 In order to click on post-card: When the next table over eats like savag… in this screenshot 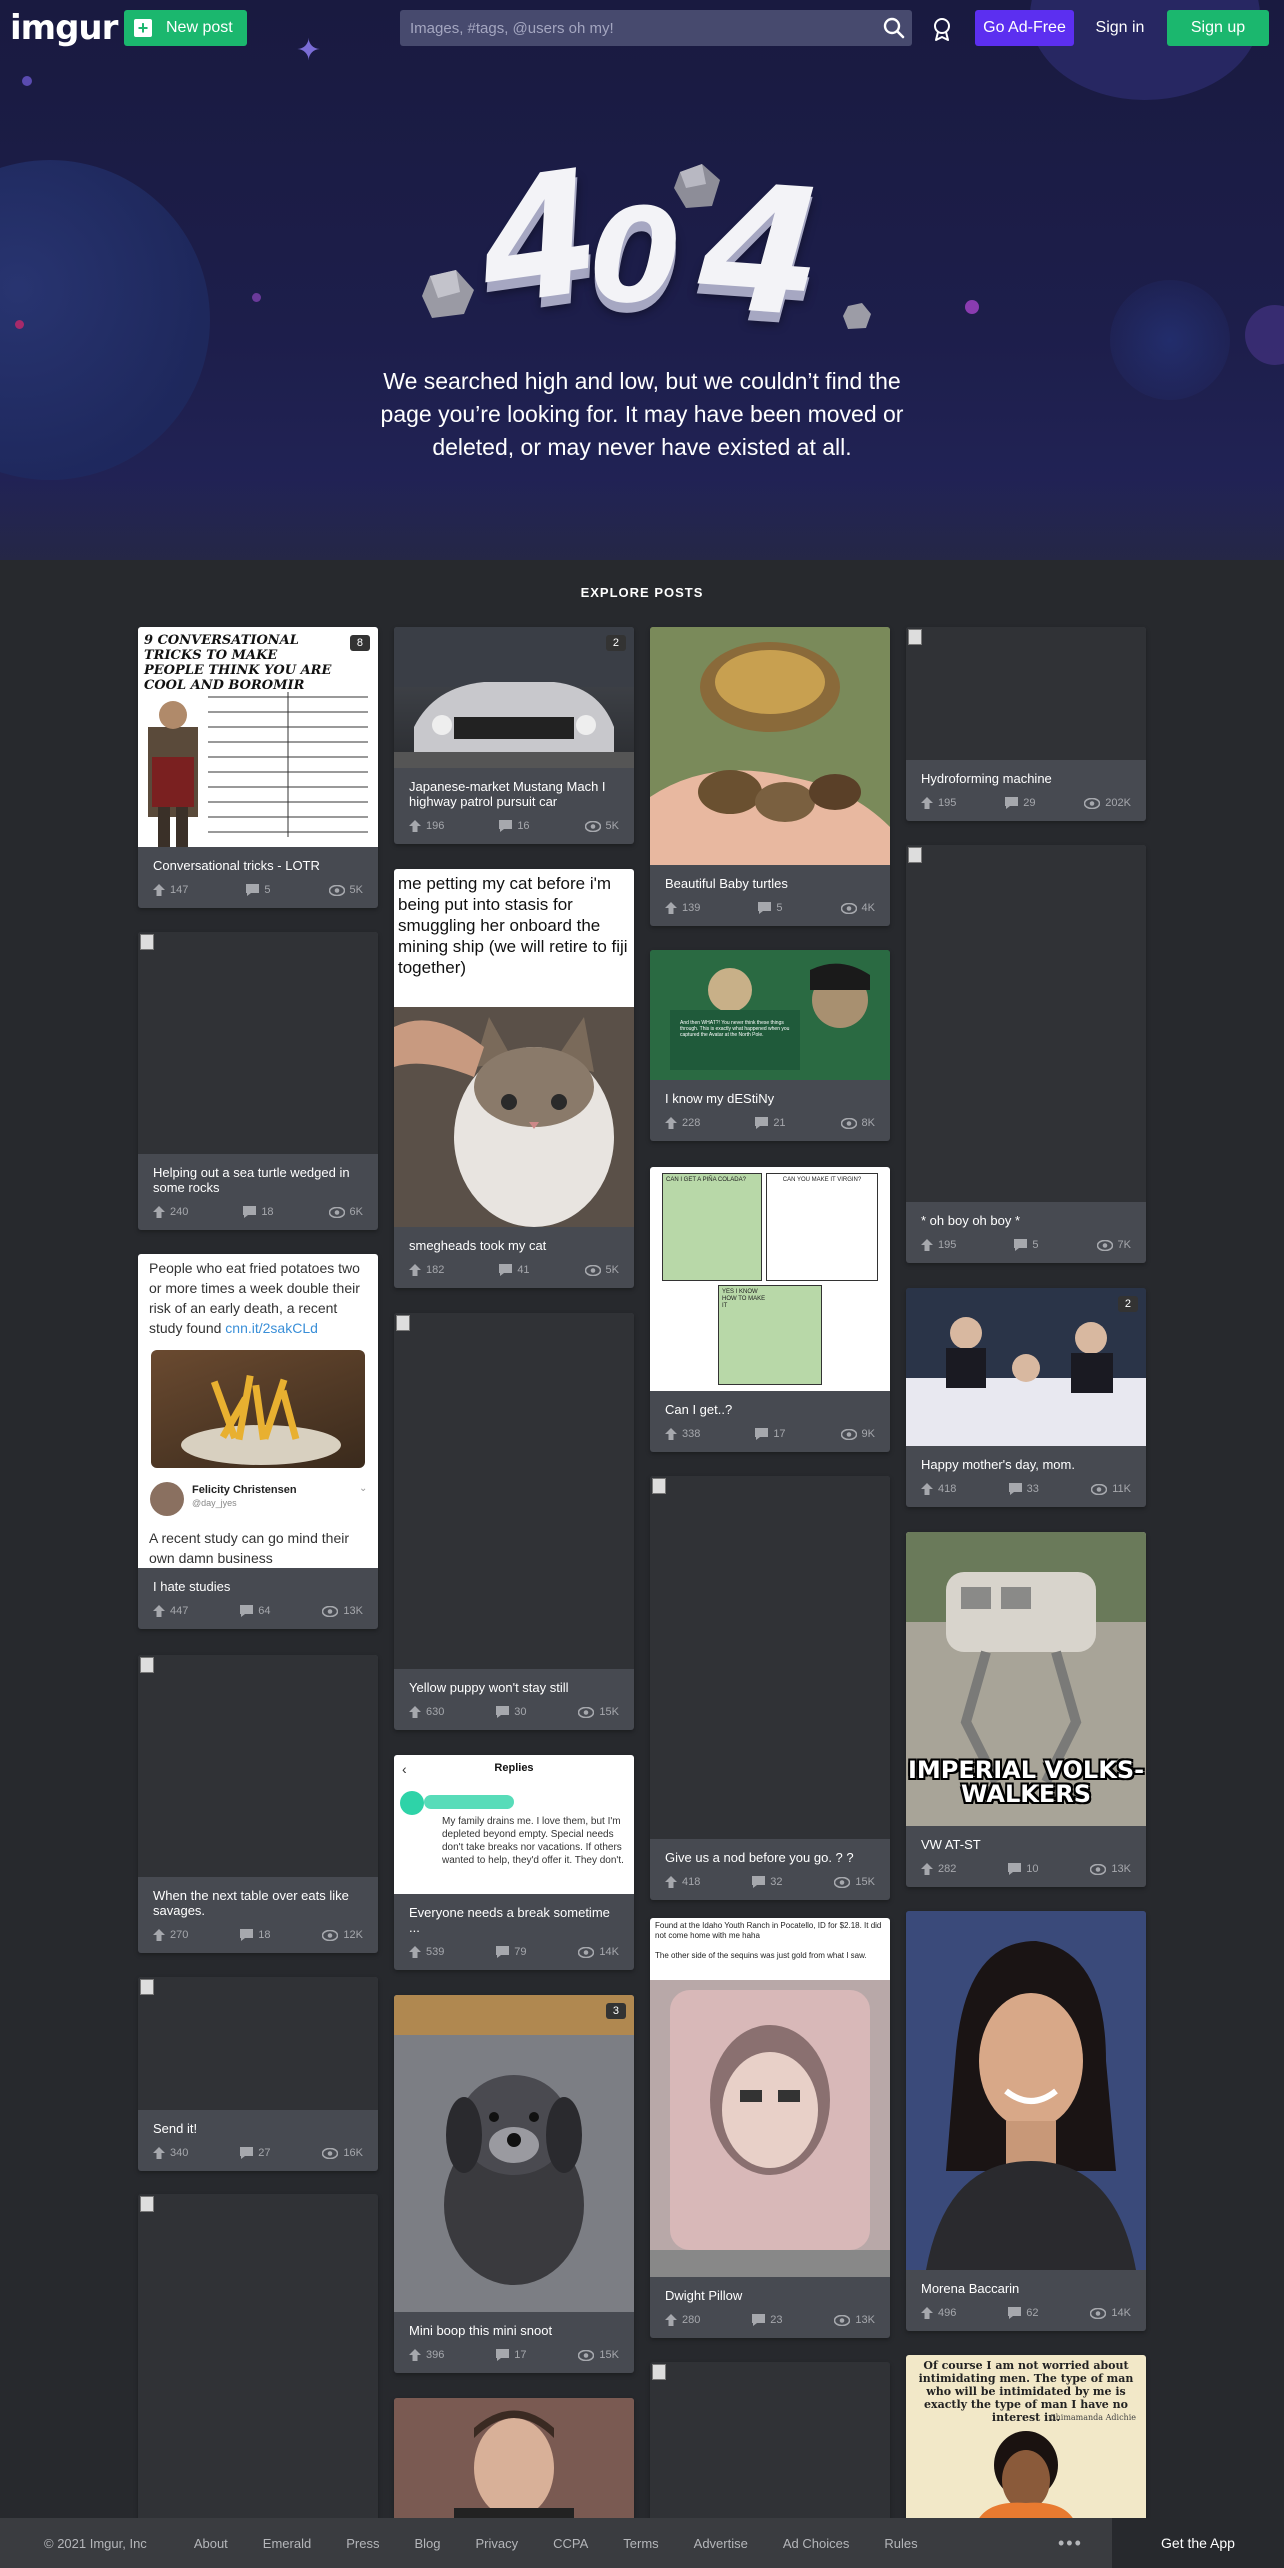, I will do `click(258, 1804)`.